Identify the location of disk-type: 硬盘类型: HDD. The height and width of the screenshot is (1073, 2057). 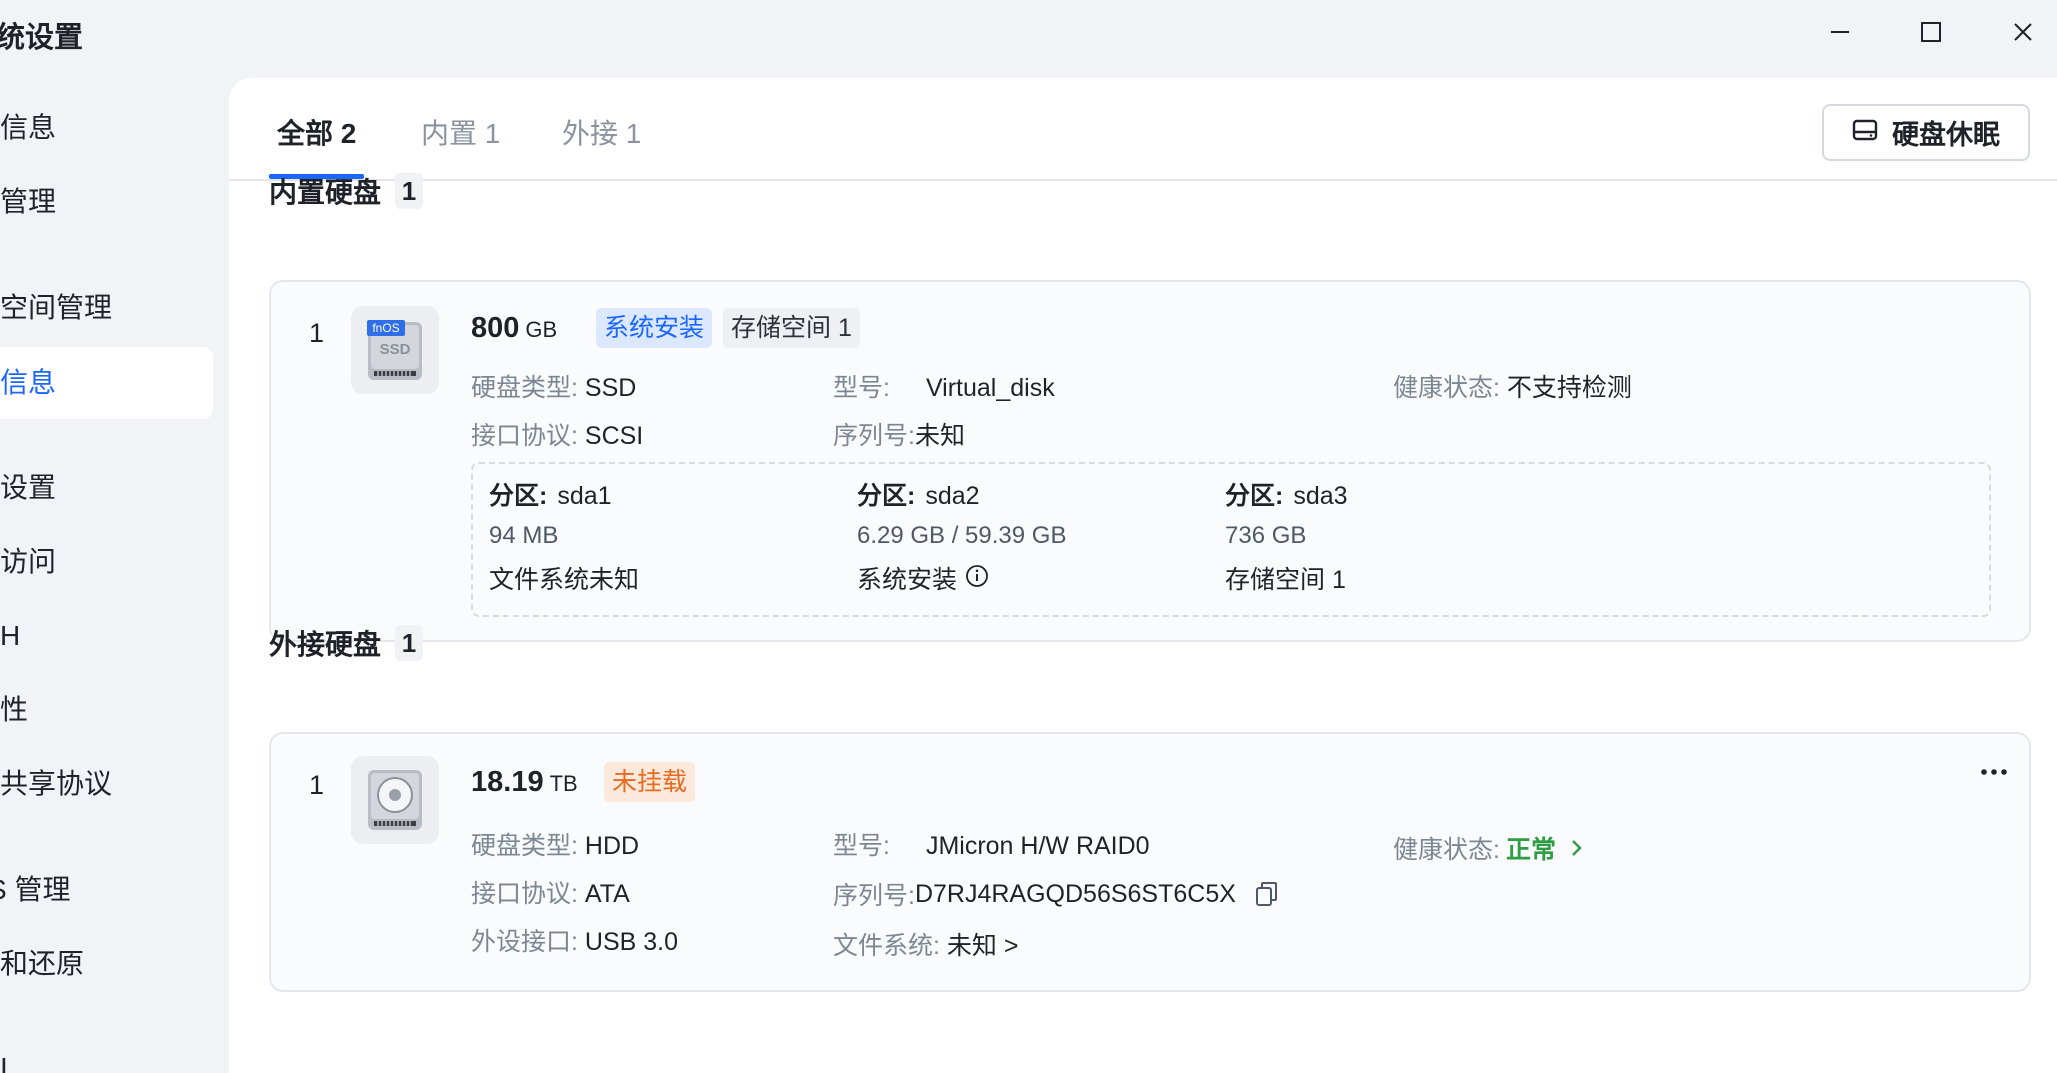
(555, 844).